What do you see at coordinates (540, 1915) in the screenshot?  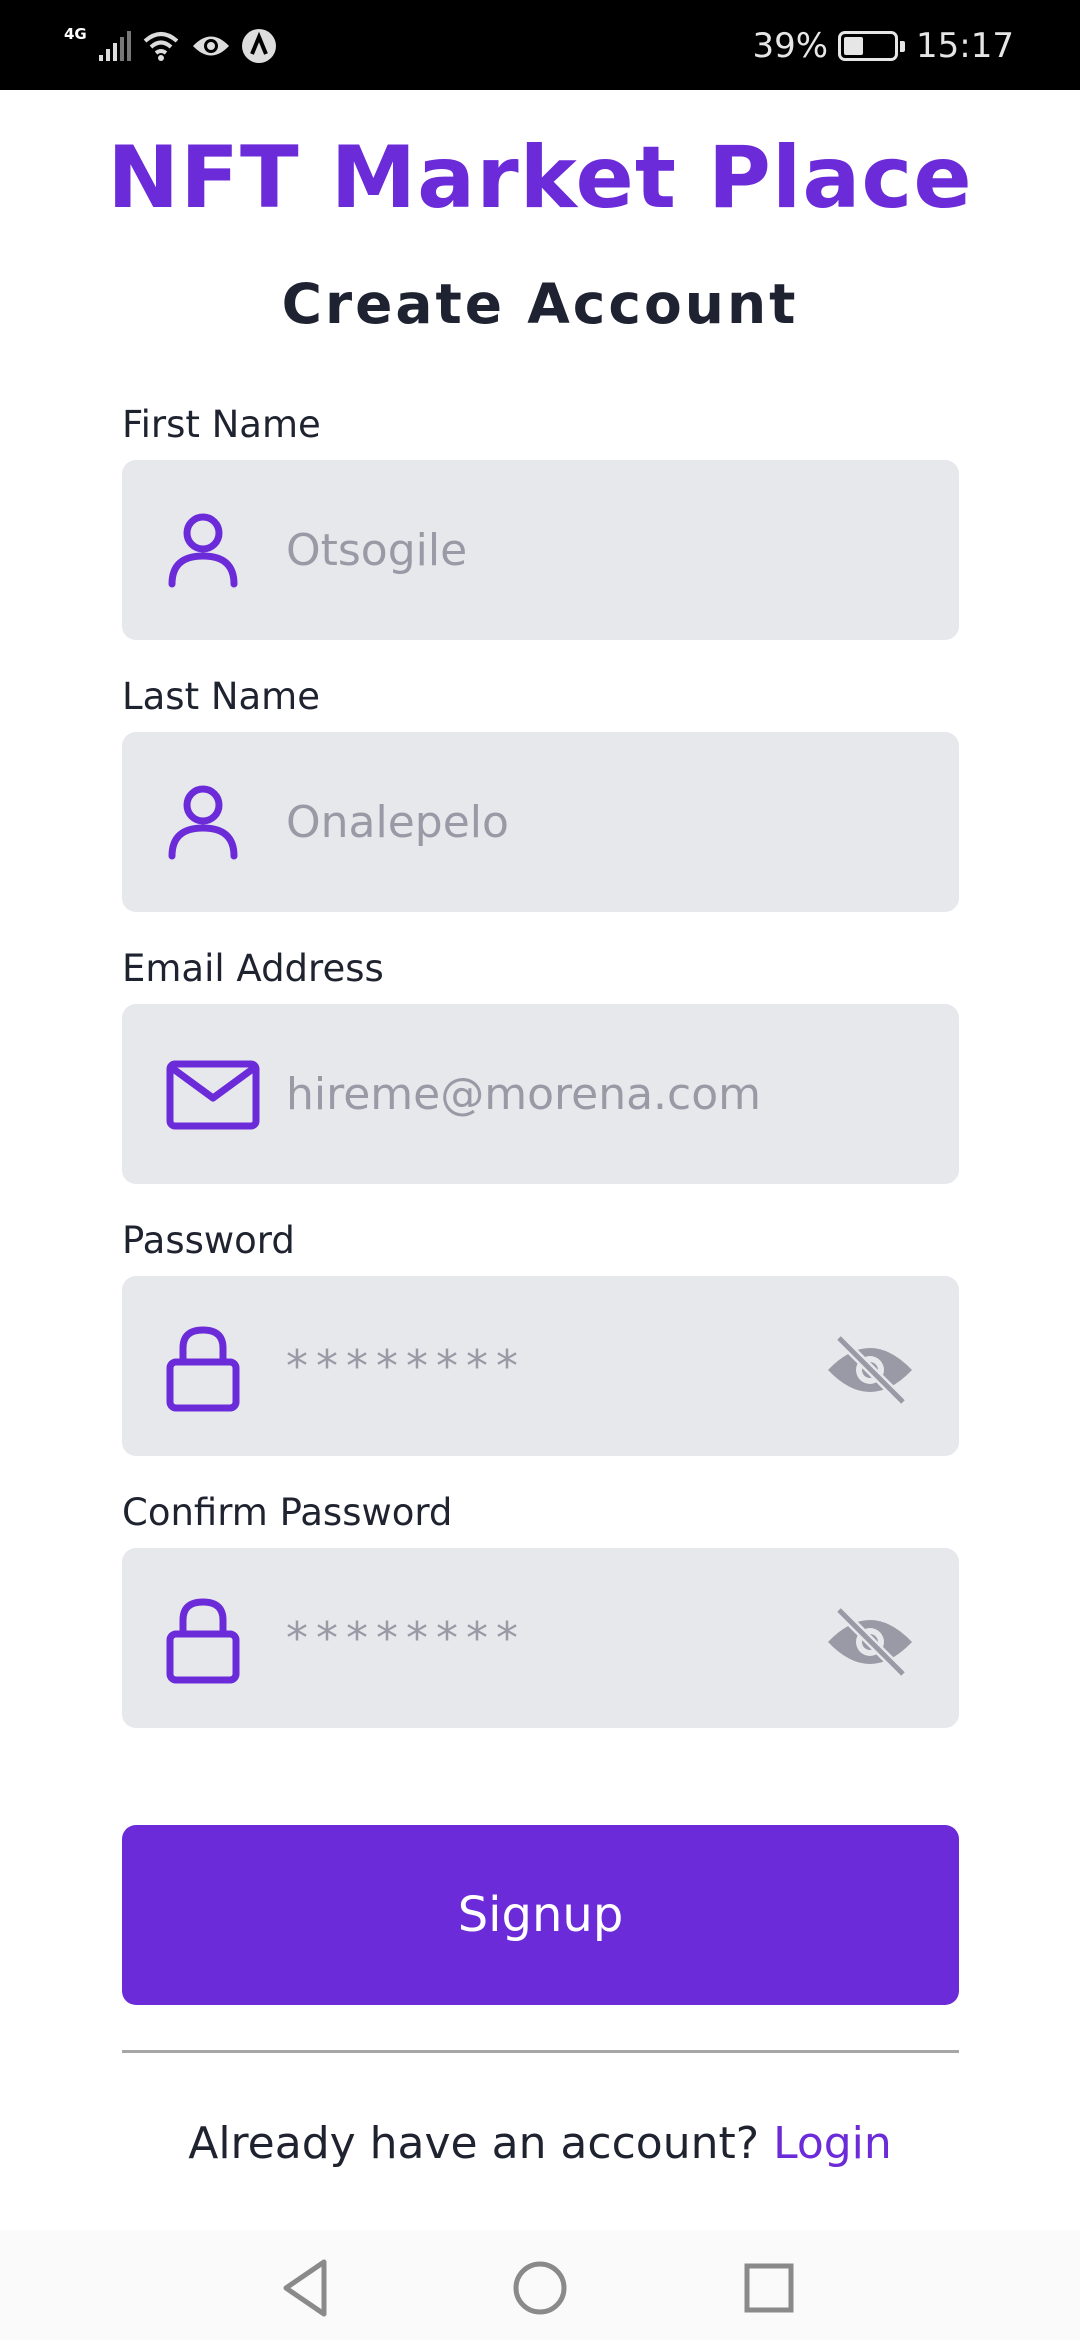 I see `signup-button: Signup` at bounding box center [540, 1915].